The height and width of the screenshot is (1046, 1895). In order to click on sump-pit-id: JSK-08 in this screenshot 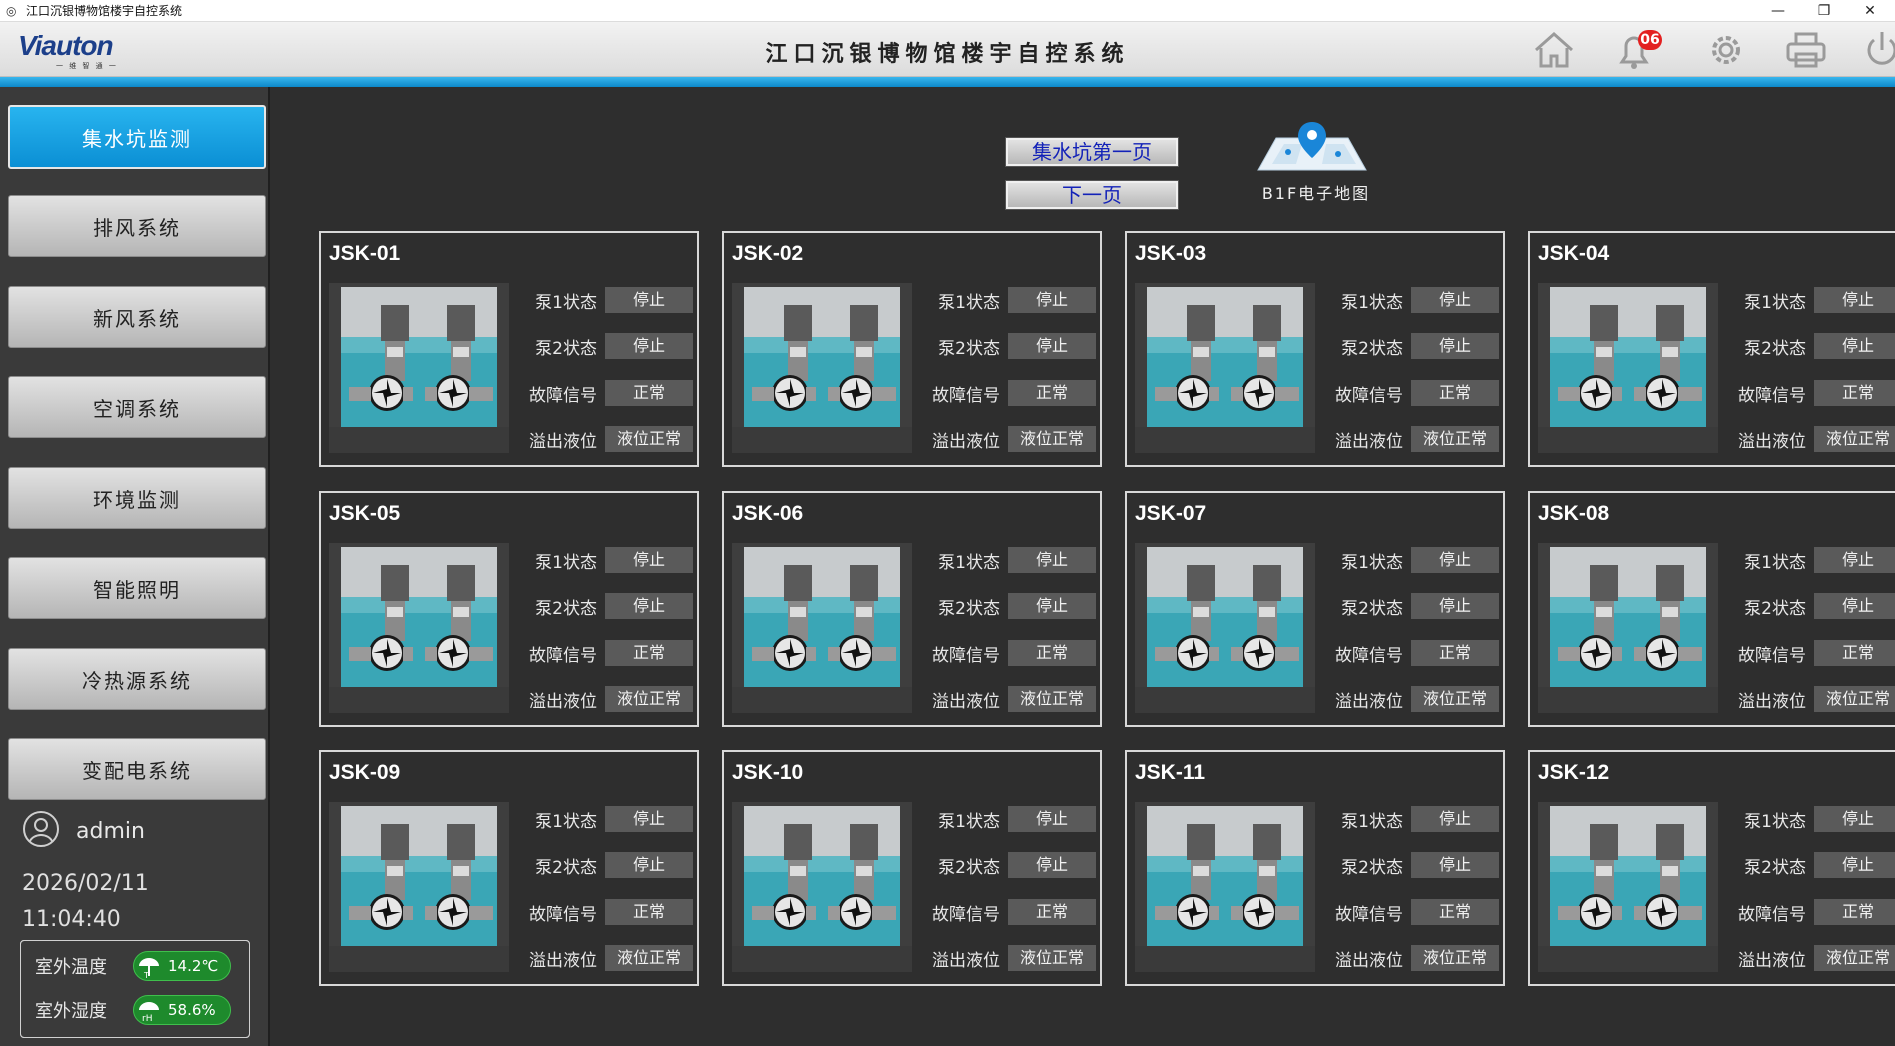, I will do `click(1574, 513)`.